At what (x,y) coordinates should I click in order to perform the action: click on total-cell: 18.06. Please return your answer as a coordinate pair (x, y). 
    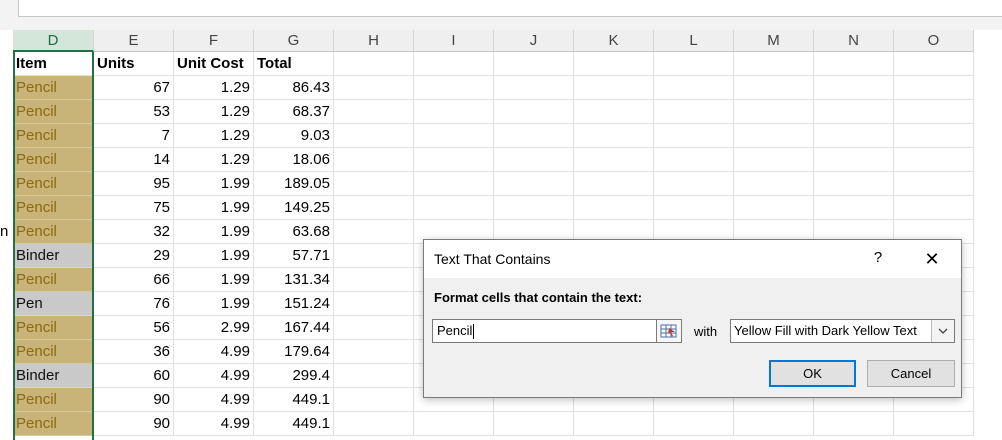
    Looking at the image, I should click on (294, 160).